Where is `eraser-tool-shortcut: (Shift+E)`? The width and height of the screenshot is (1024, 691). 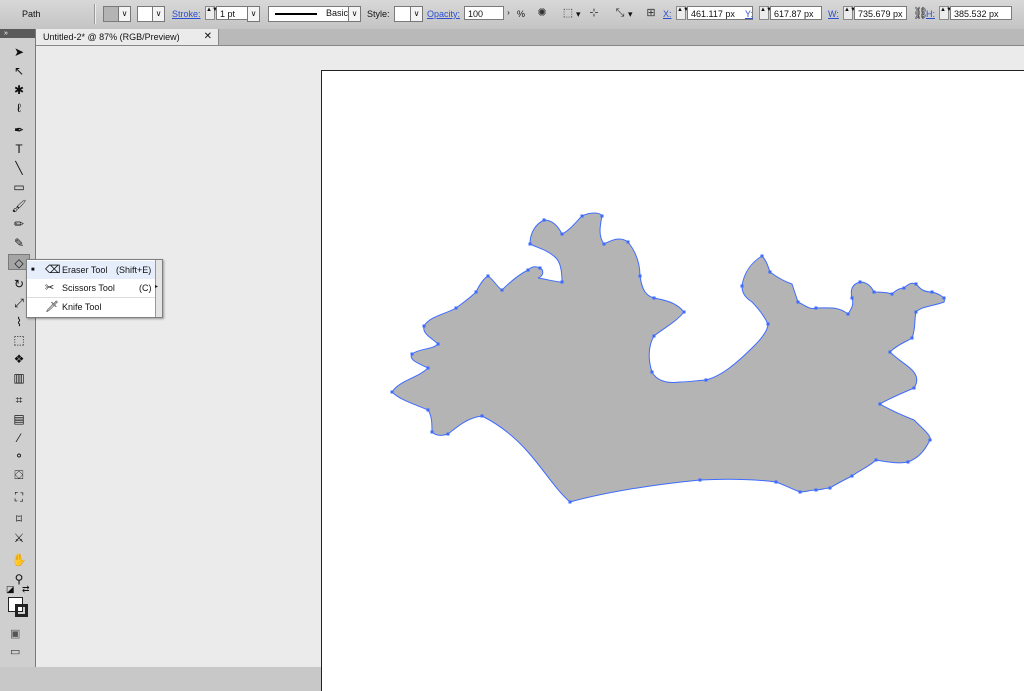 eraser-tool-shortcut: (Shift+E) is located at coordinates (134, 270).